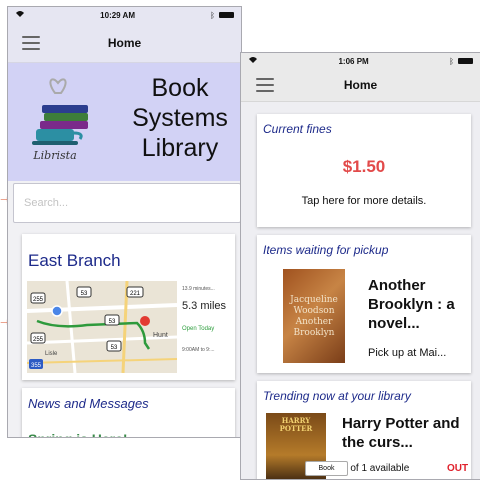 This screenshot has width=480, height=480. What do you see at coordinates (36, 366) in the screenshot?
I see `svg-text: 355` at bounding box center [36, 366].